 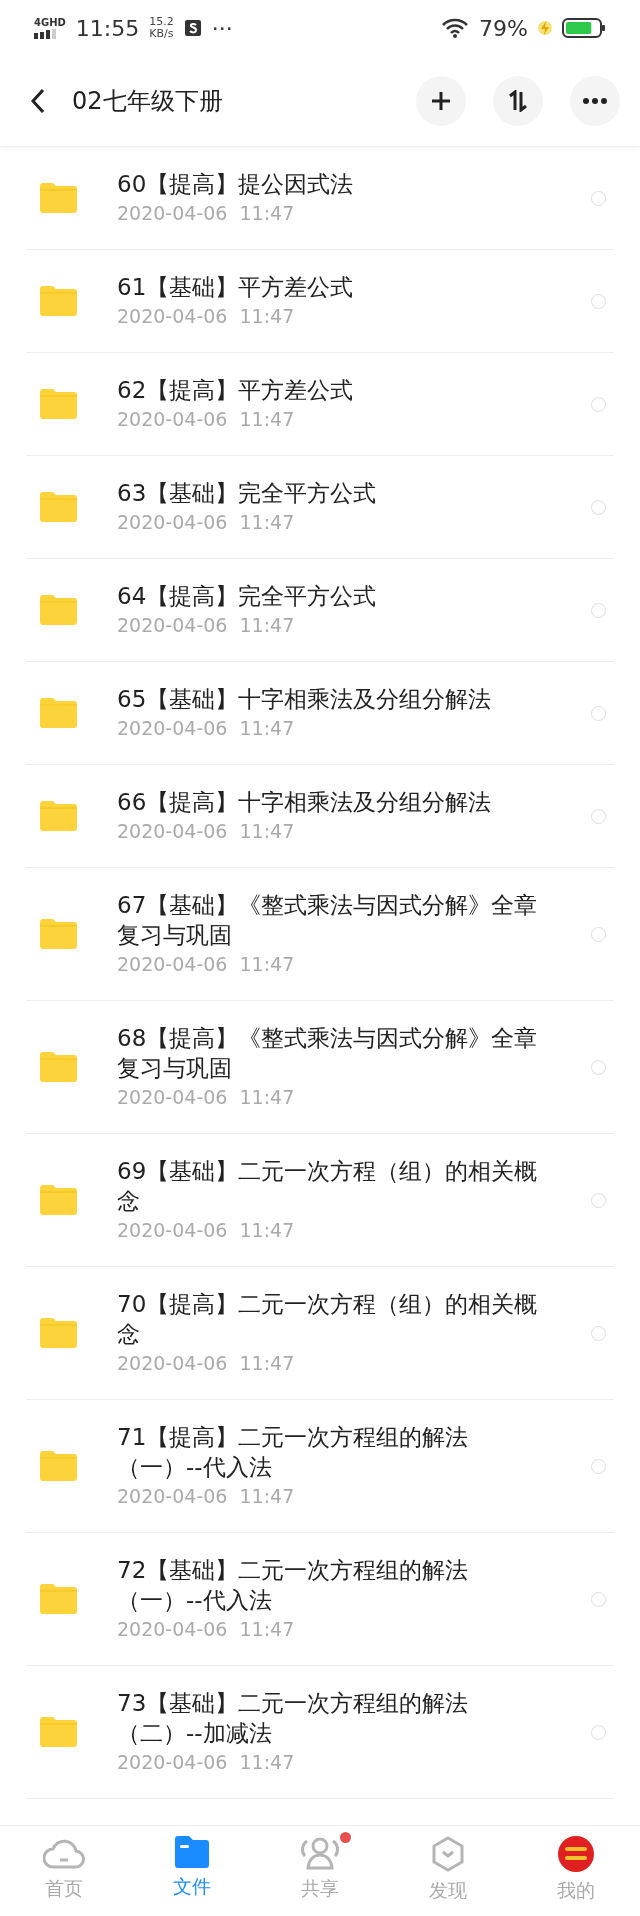 What do you see at coordinates (50, 22) in the screenshot?
I see `network-label: 4GHD` at bounding box center [50, 22].